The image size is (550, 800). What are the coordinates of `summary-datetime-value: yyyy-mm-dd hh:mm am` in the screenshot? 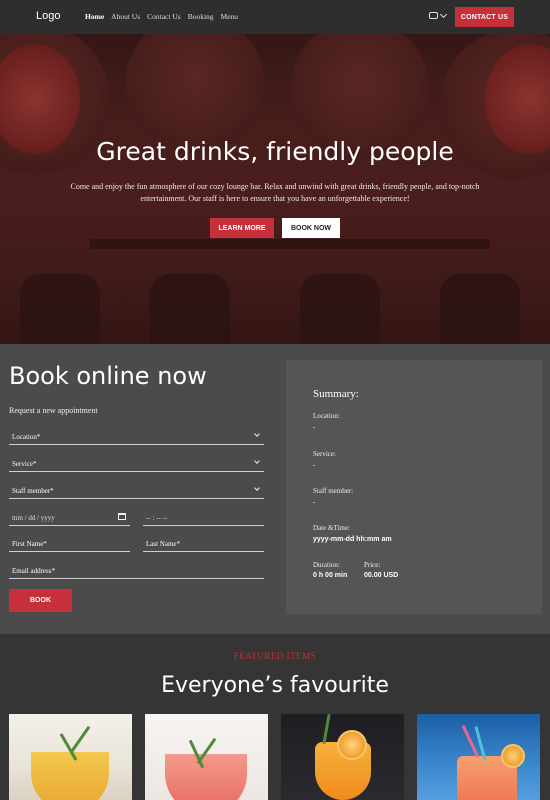 It's located at (352, 539).